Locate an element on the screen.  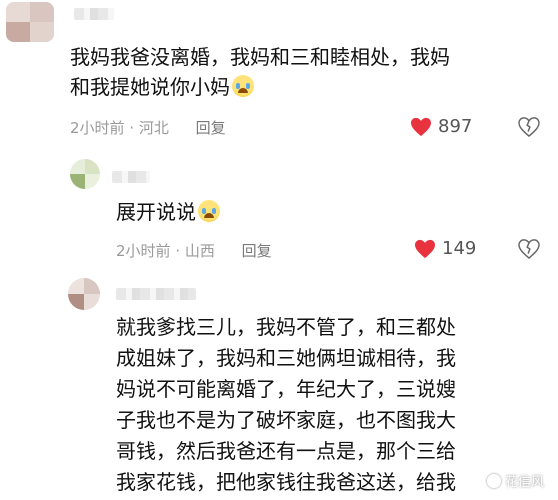
comment-line: 哥钱，然后我爸还有一点是，那个三给 is located at coordinates (286, 451).